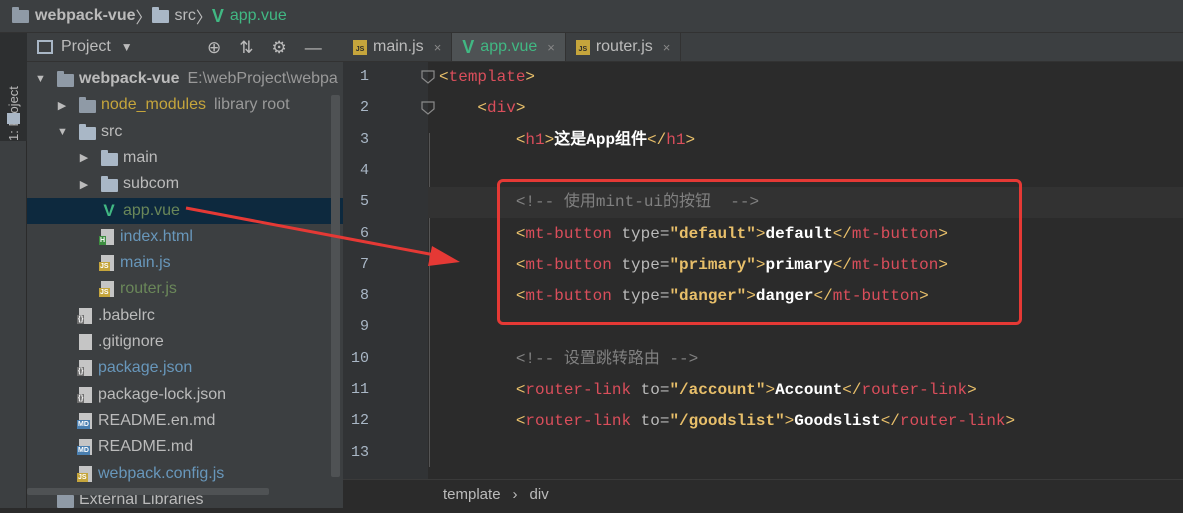  Describe the element at coordinates (246, 48) in the screenshot. I see `collapse-all-icon: ⇅` at that location.